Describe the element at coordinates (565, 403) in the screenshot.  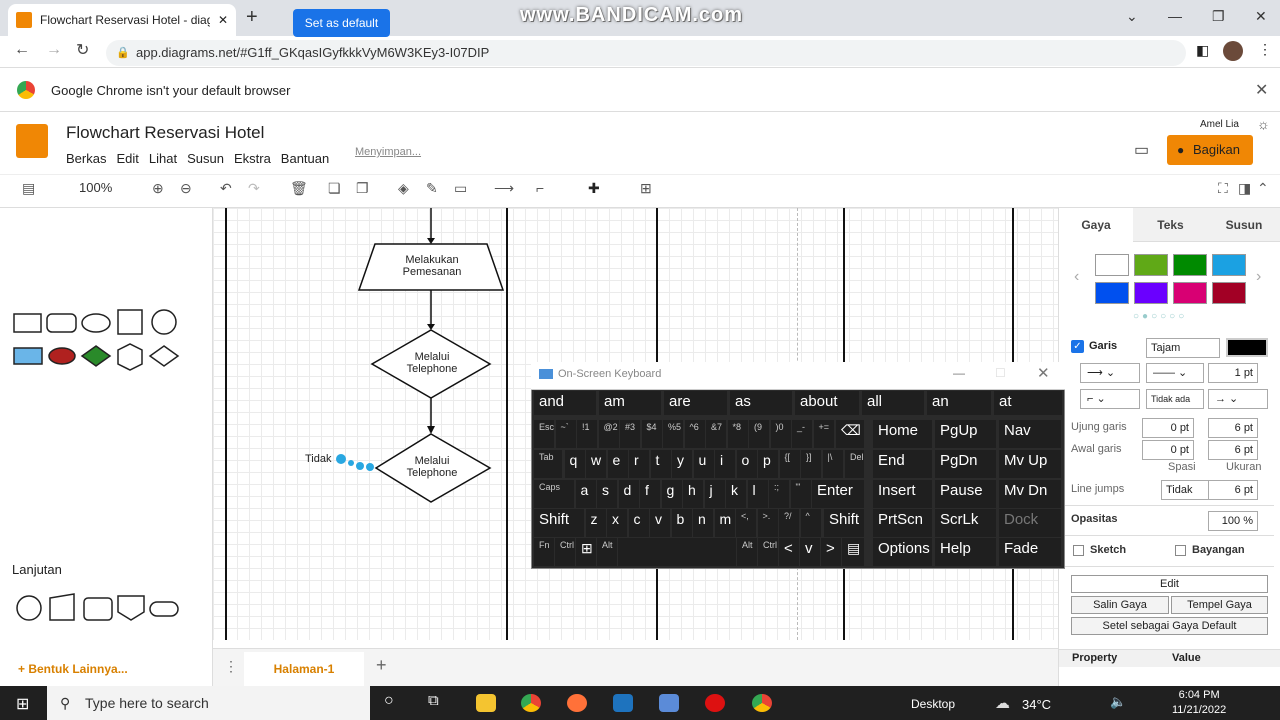
I see `suggestion-key: and` at that location.